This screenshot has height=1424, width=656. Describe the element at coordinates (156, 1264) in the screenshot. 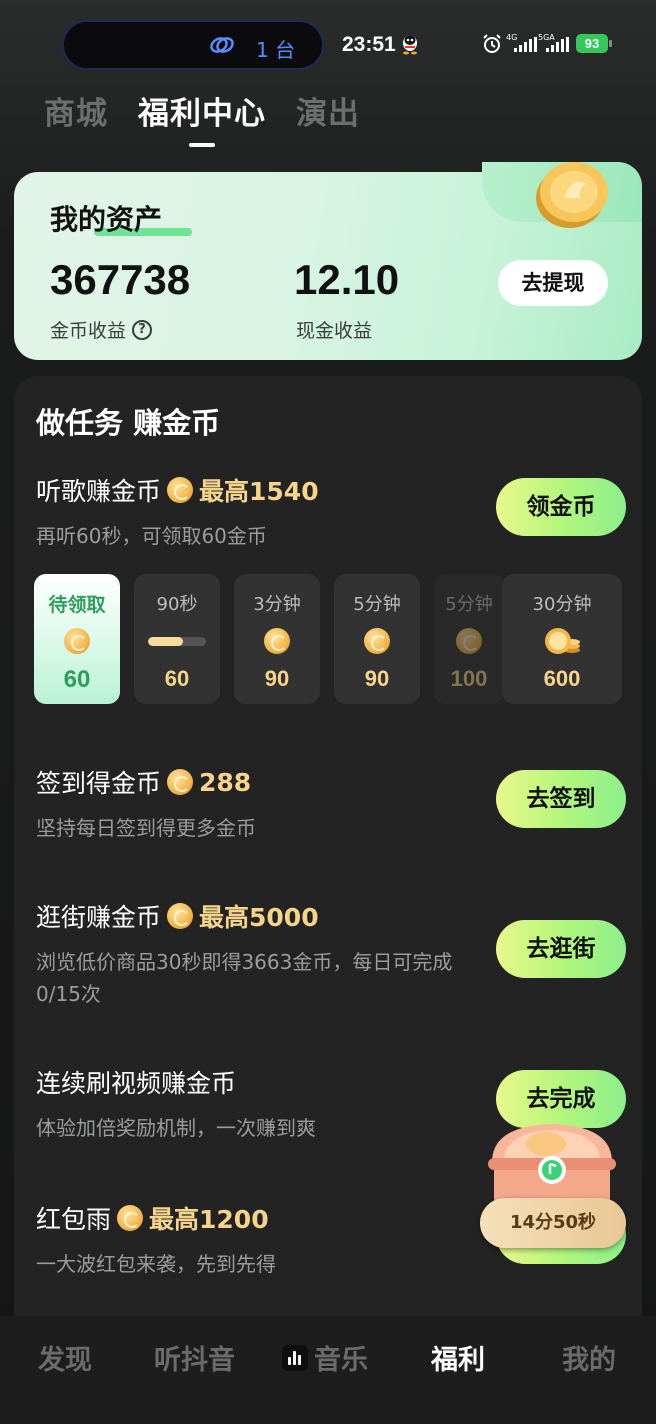

I see `task-desc: 一大波红包来袭，先到先得` at that location.